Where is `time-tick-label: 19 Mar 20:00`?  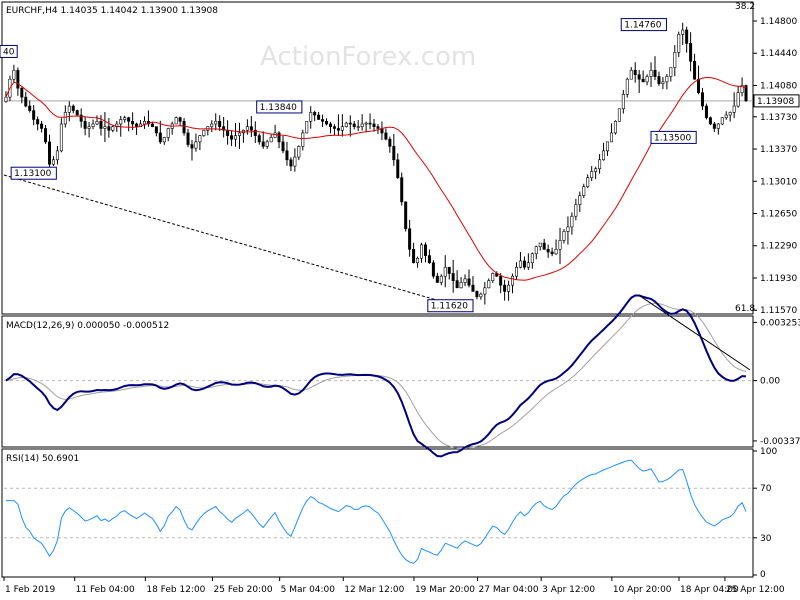
time-tick-label: 19 Mar 20:00 is located at coordinates (445, 590).